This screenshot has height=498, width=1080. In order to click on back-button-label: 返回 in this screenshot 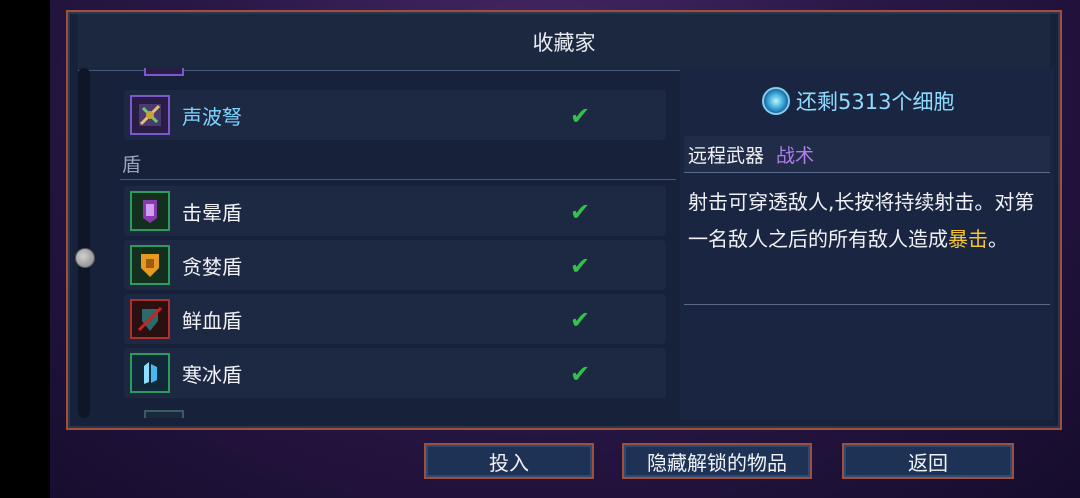, I will do `click(928, 462)`.